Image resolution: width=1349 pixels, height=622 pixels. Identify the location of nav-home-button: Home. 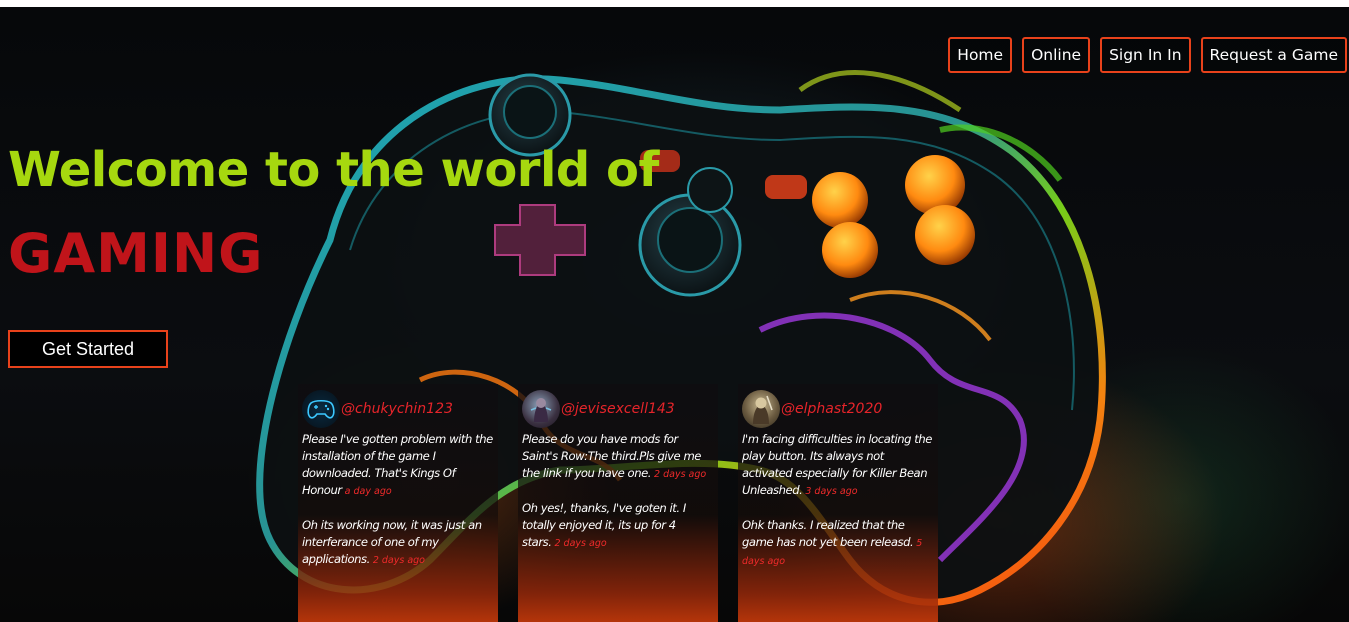
(980, 55).